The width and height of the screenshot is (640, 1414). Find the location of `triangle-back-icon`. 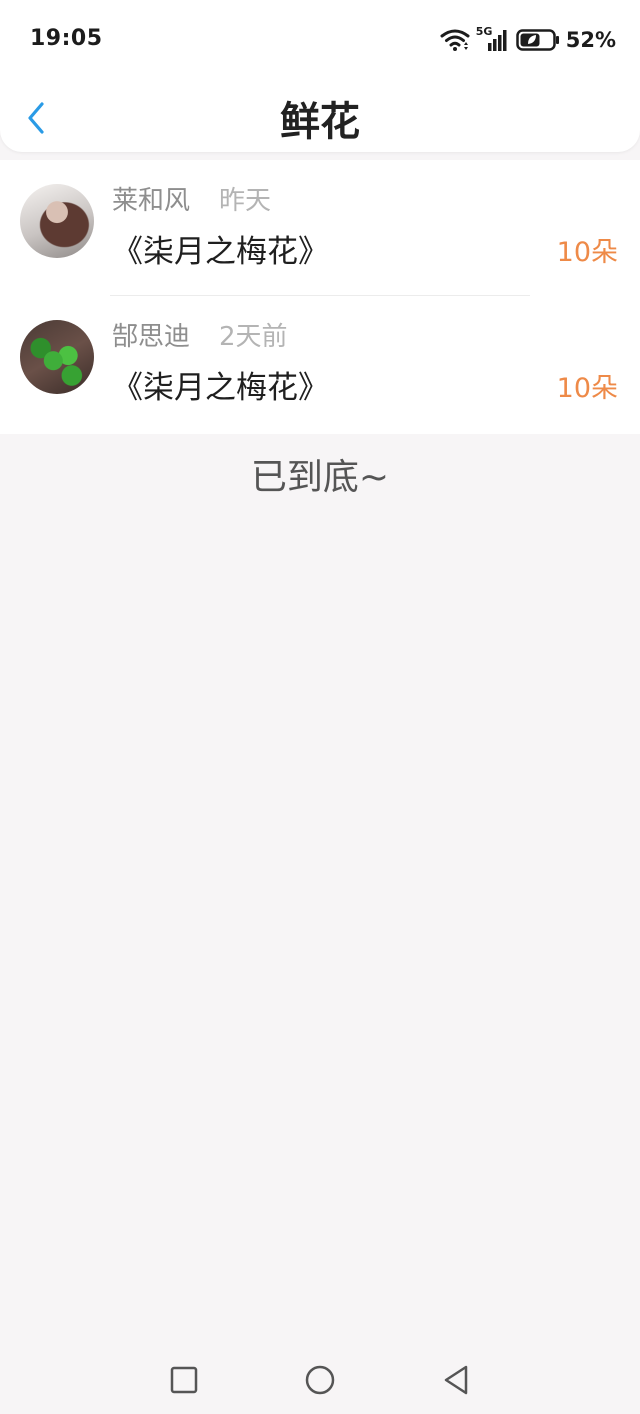

triangle-back-icon is located at coordinates (456, 1380).